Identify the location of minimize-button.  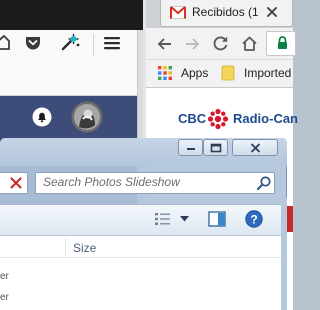
(190, 147).